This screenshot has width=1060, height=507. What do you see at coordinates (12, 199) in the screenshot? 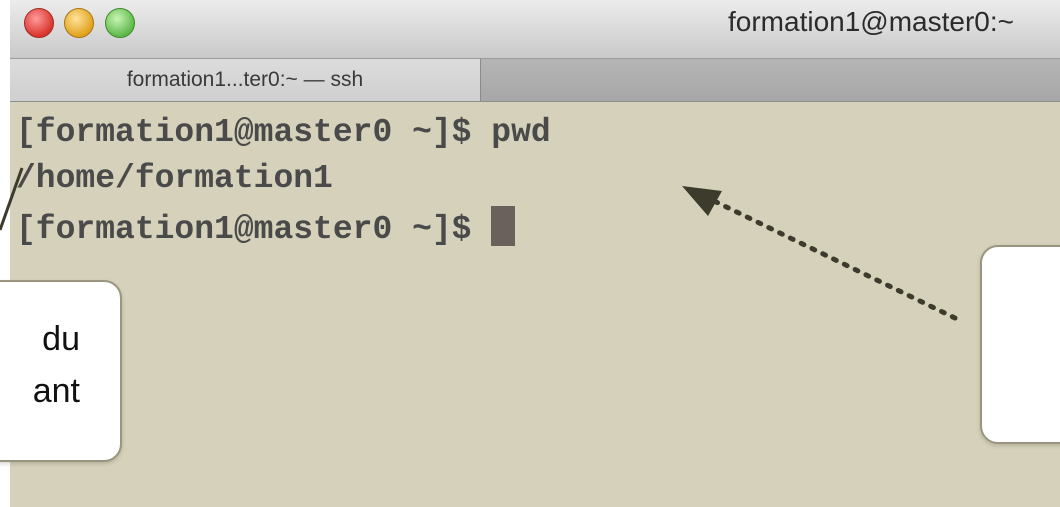
I see `left-pointer-line` at bounding box center [12, 199].